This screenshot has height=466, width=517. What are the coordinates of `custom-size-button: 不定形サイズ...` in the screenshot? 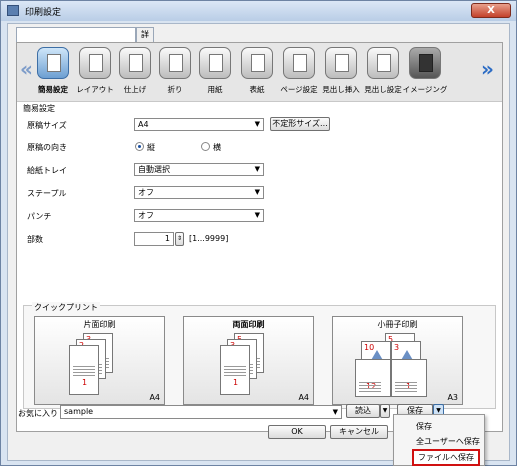 It's located at (300, 124).